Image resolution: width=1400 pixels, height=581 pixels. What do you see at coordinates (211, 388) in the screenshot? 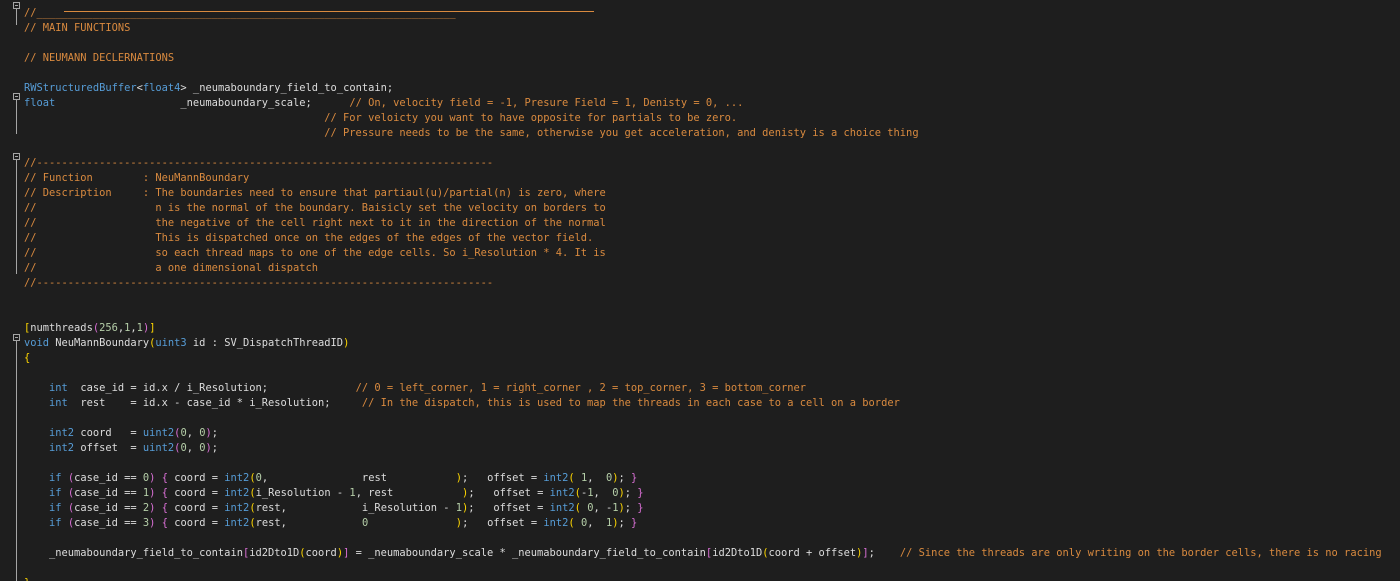
I see `code-token: case_id = id.x / i_Resolution;` at bounding box center [211, 388].